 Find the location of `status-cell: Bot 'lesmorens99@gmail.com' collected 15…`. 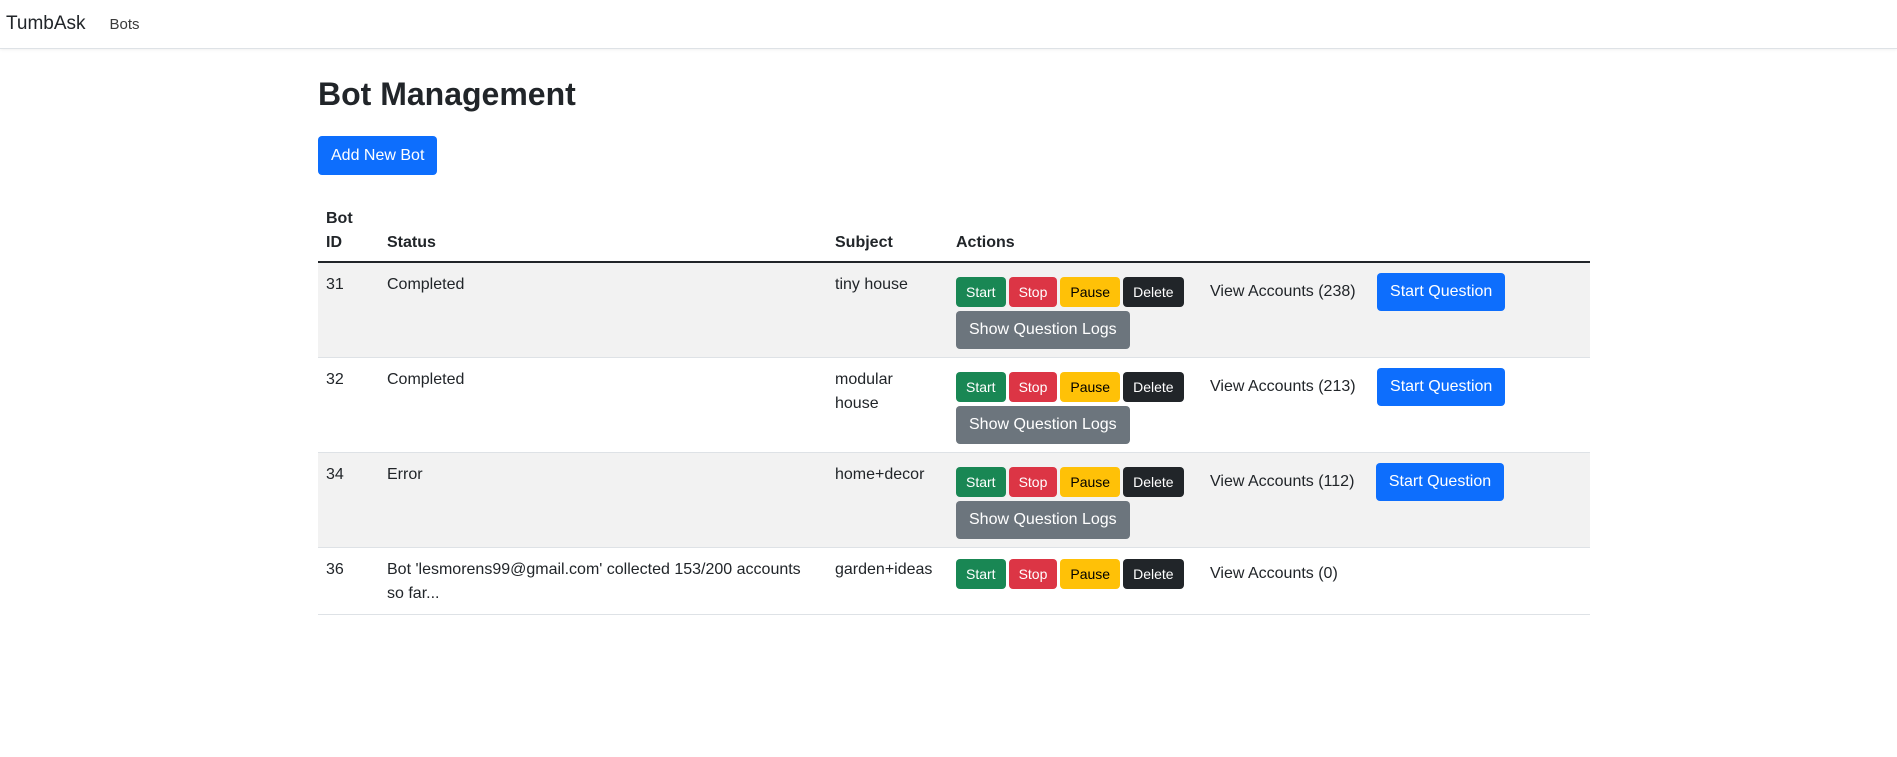

status-cell: Bot 'lesmorens99@gmail.com' collected 15… is located at coordinates (603, 581).